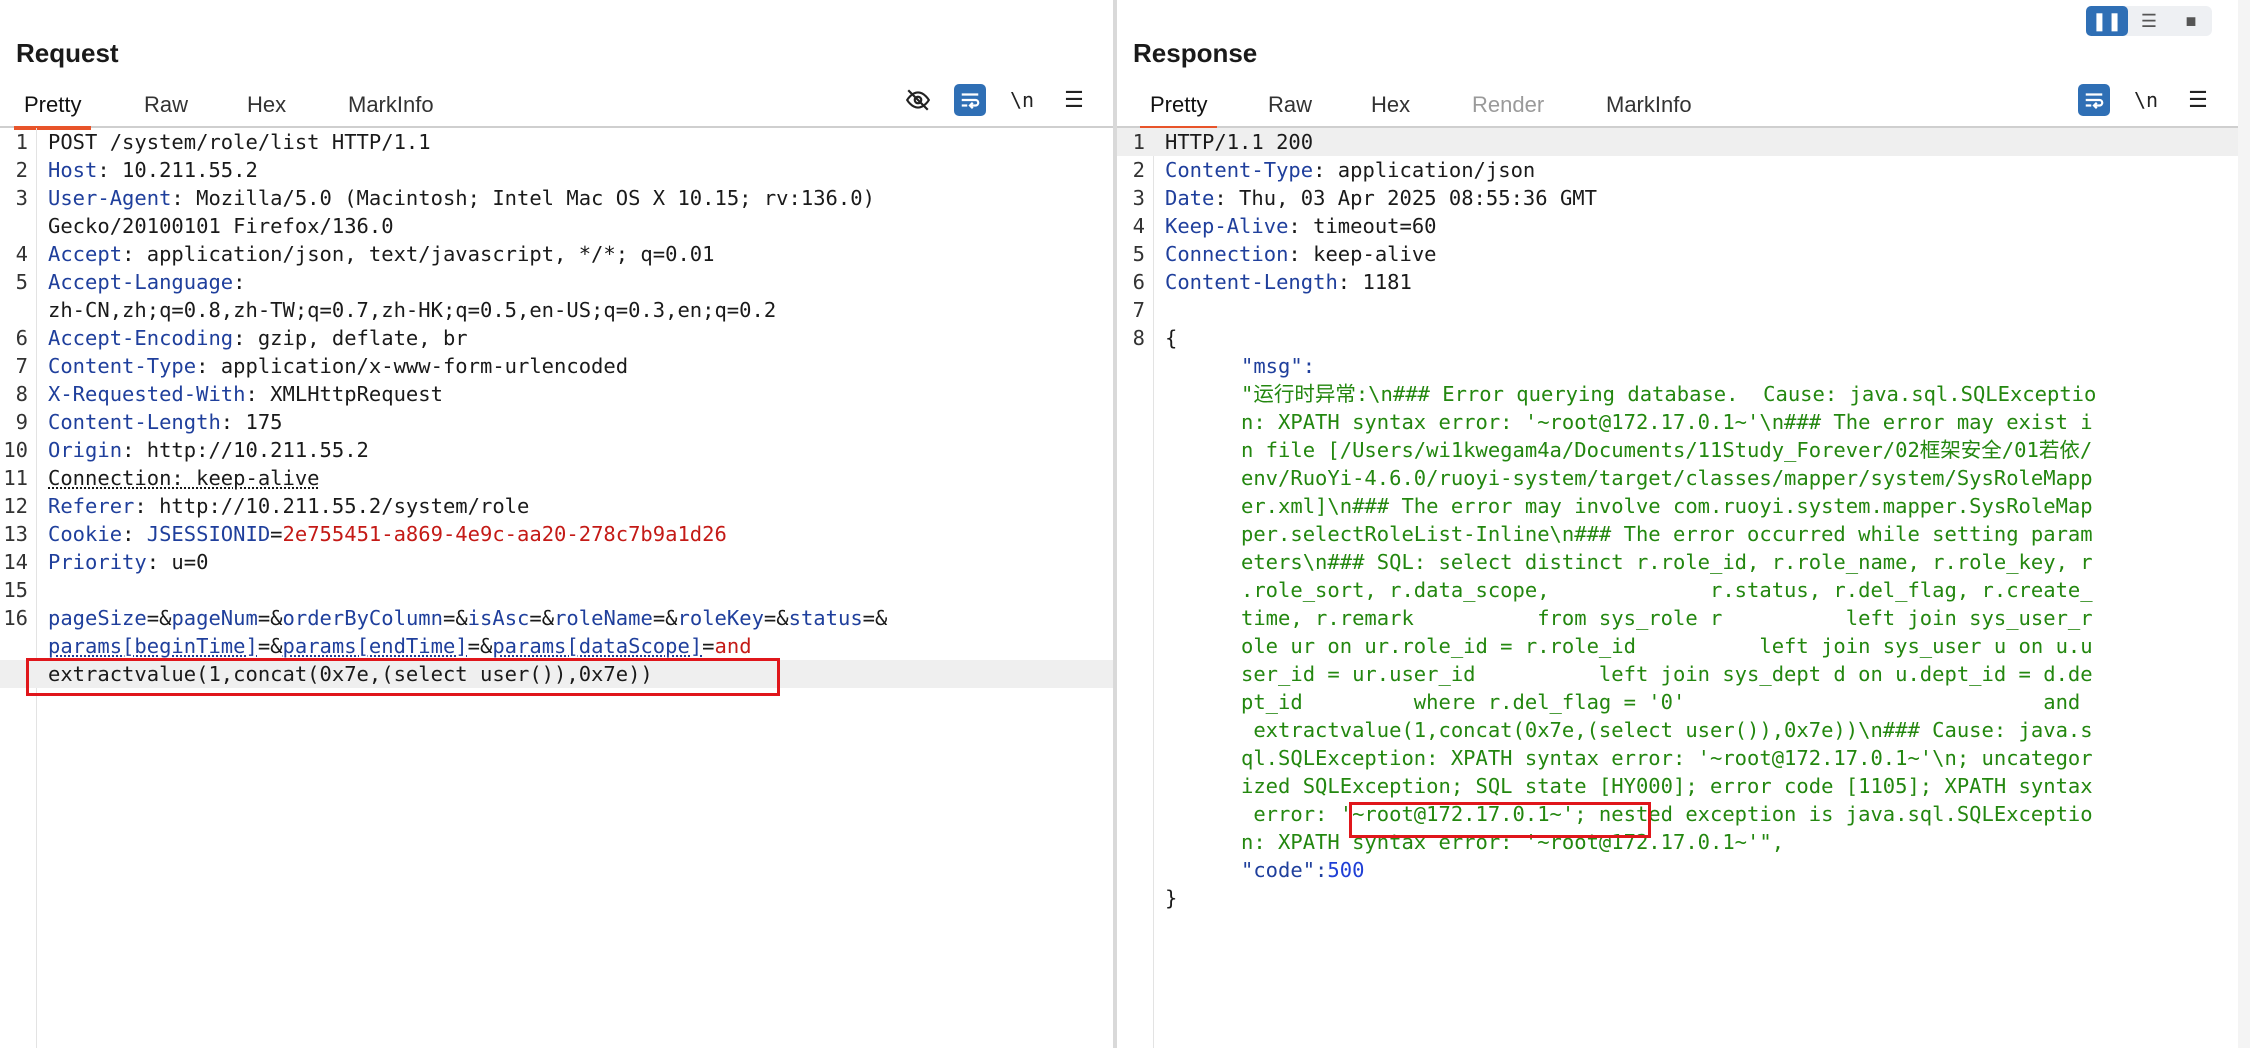  Describe the element at coordinates (67, 53) in the screenshot. I see `request-title: Request` at that location.